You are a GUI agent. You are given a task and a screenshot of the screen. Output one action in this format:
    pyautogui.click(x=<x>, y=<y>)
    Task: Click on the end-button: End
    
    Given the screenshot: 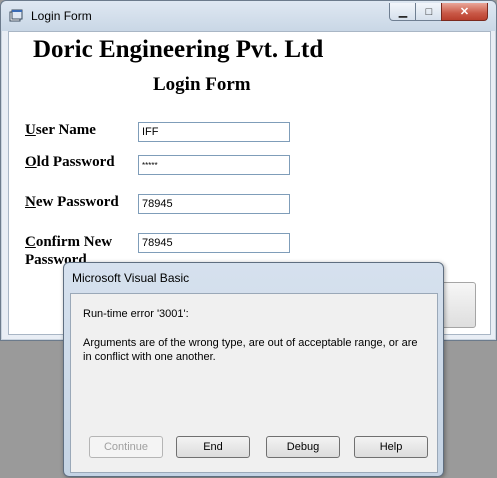 What is the action you would take?
    pyautogui.click(x=213, y=447)
    